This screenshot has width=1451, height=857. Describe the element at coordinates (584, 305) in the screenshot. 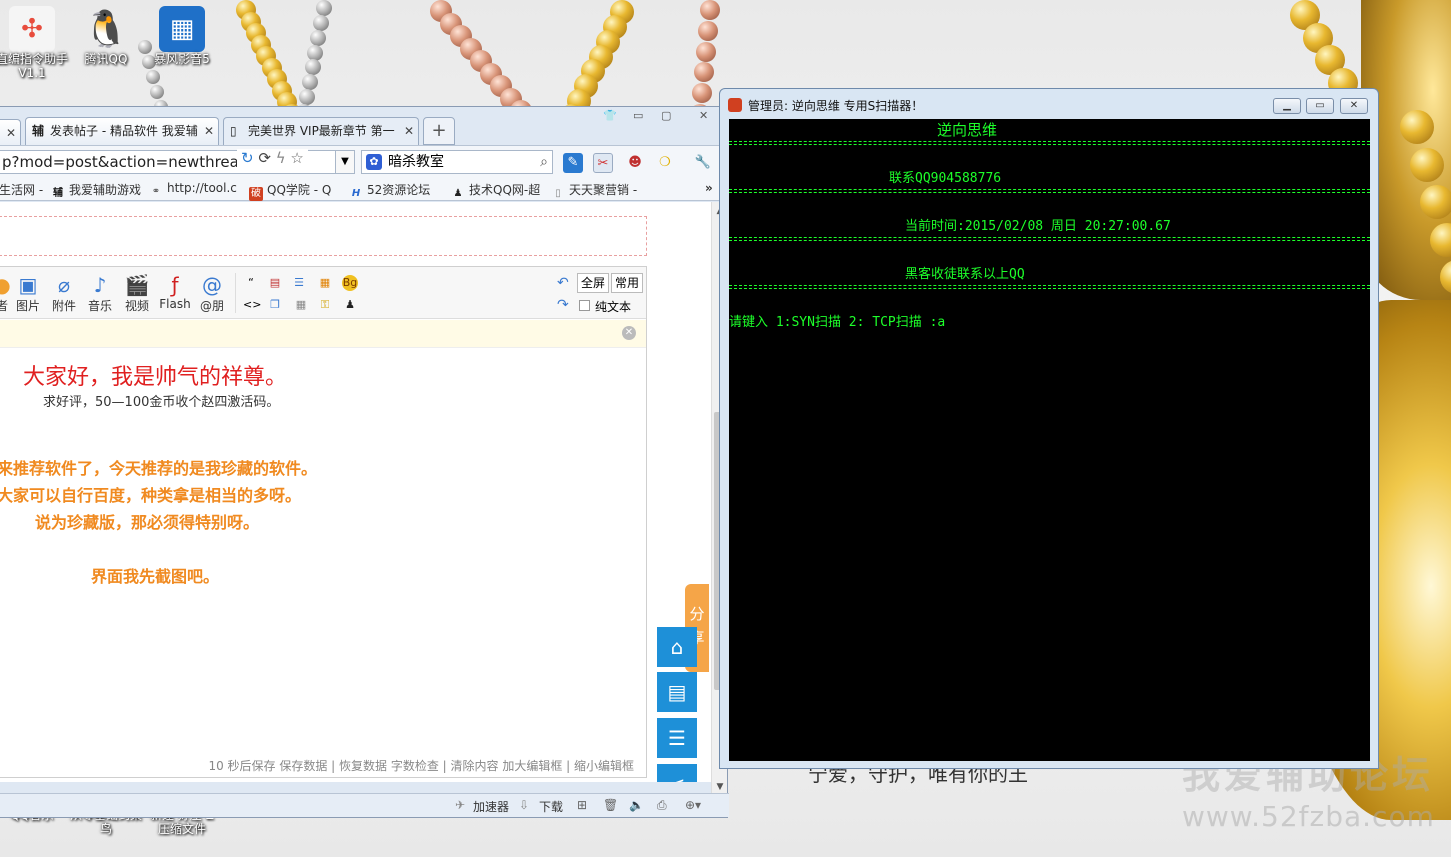

I see `plaintext-checkbox` at that location.